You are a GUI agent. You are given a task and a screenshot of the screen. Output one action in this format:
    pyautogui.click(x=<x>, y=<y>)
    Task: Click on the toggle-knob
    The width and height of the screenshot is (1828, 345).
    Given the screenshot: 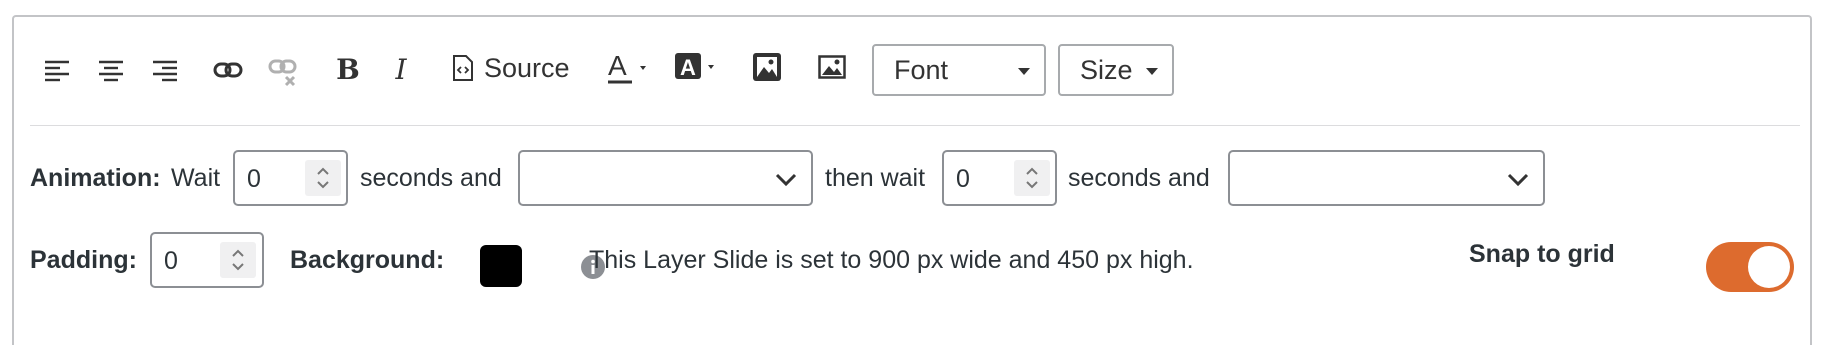 What is the action you would take?
    pyautogui.click(x=1769, y=267)
    